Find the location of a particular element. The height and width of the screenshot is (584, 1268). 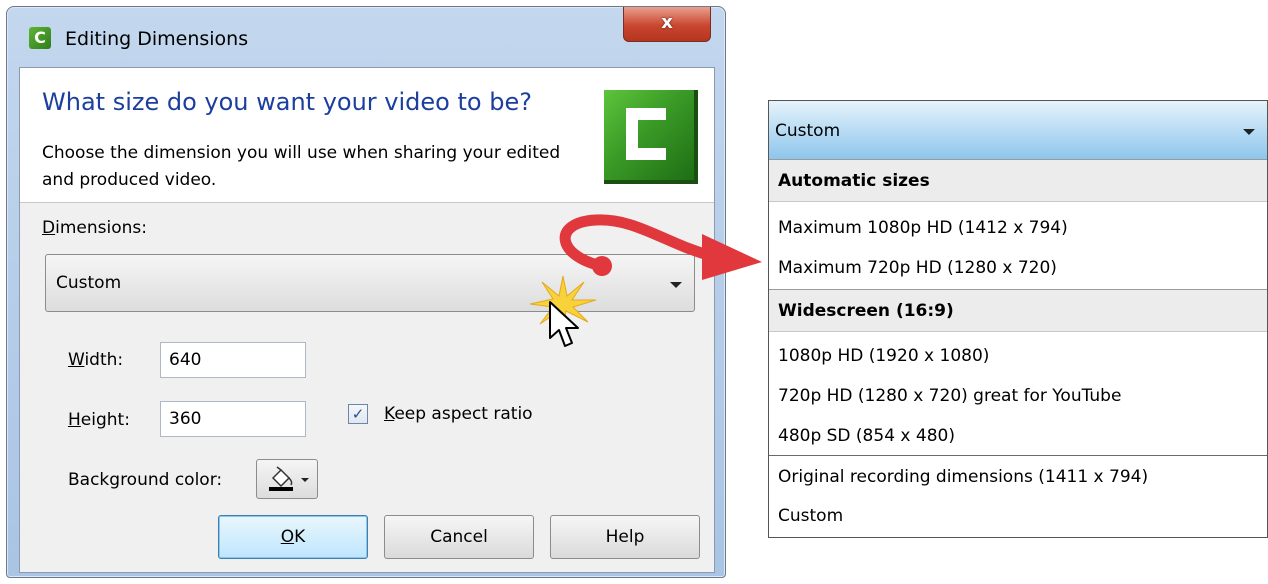

close-button: x is located at coordinates (667, 24).